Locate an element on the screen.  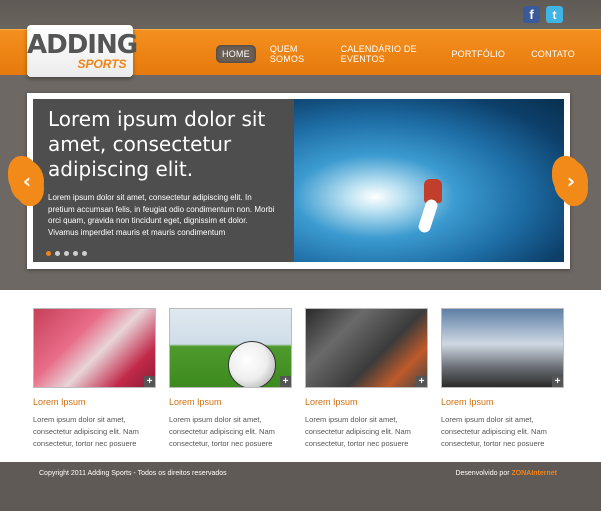
nav-item-portfolio: PORTFÓLIO is located at coordinates (478, 54).